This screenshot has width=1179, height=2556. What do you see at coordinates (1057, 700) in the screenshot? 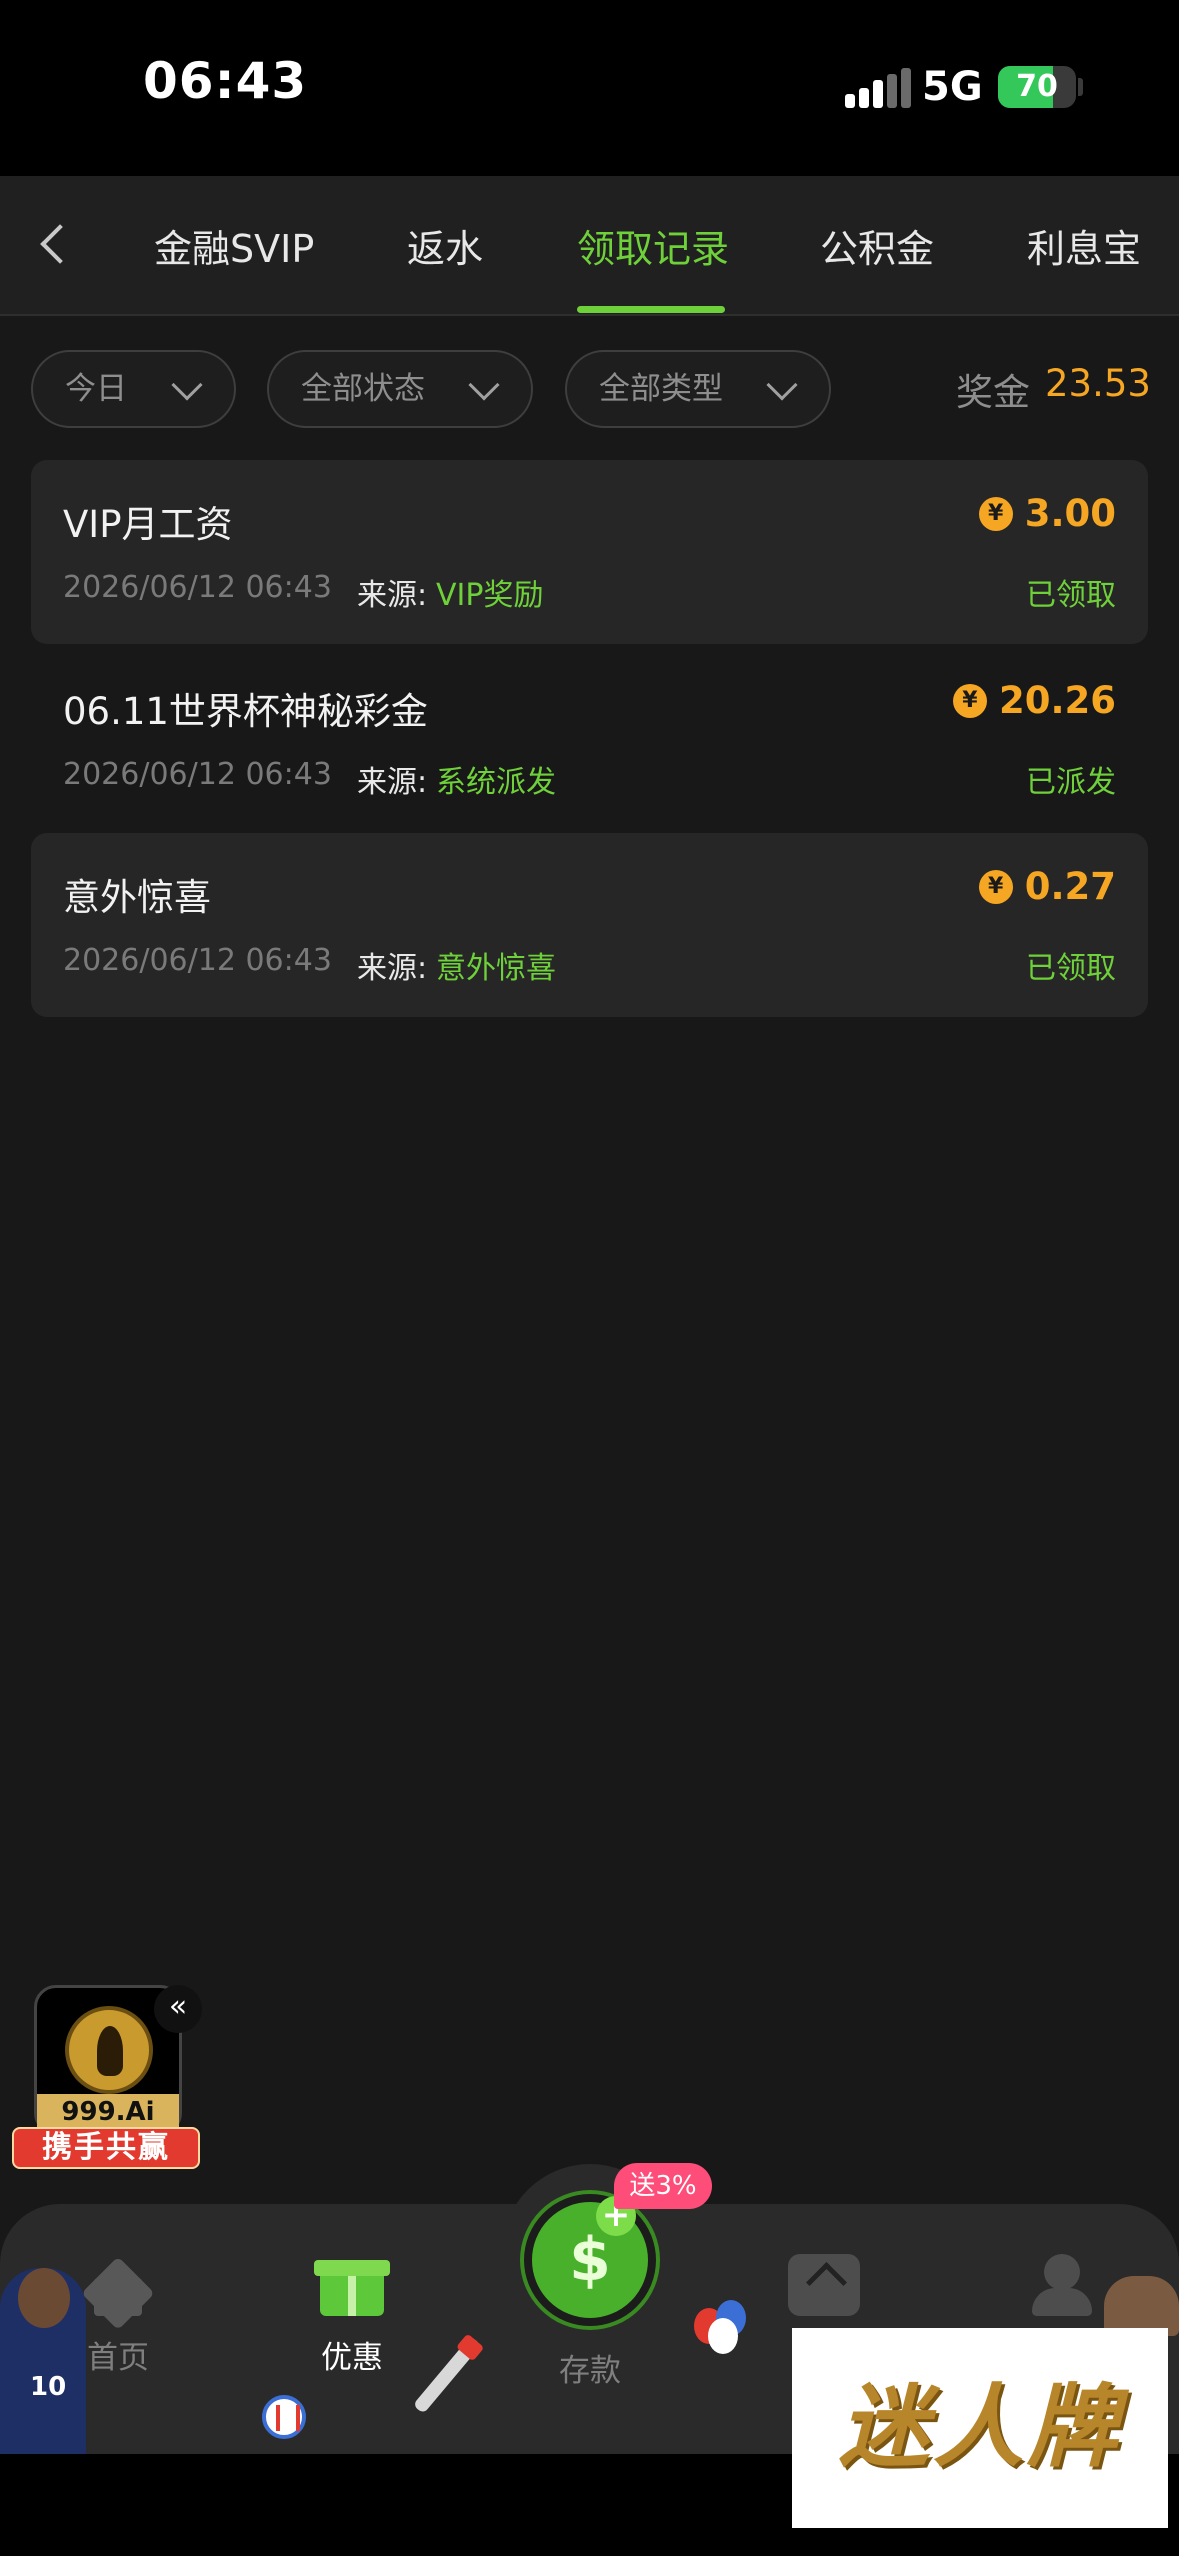
I see `record-amount-value: 20.26` at bounding box center [1057, 700].